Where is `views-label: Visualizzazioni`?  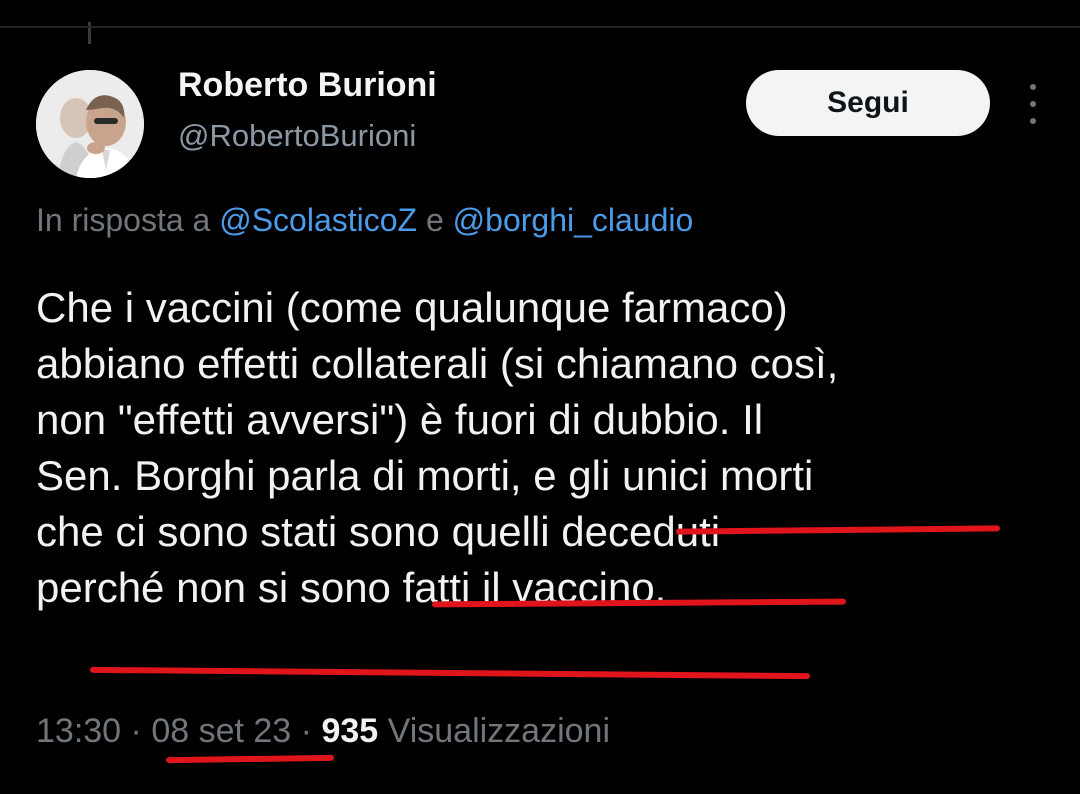
views-label: Visualizzazioni is located at coordinates (499, 731).